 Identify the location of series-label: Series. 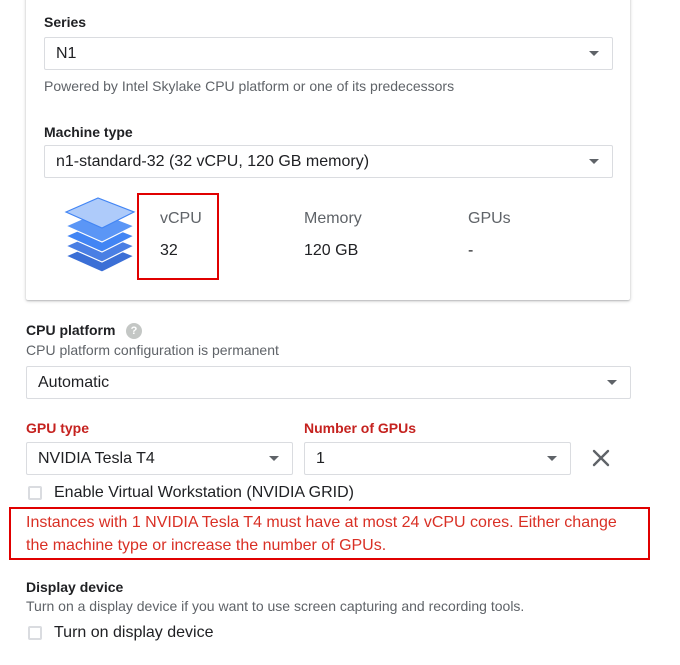
(65, 22).